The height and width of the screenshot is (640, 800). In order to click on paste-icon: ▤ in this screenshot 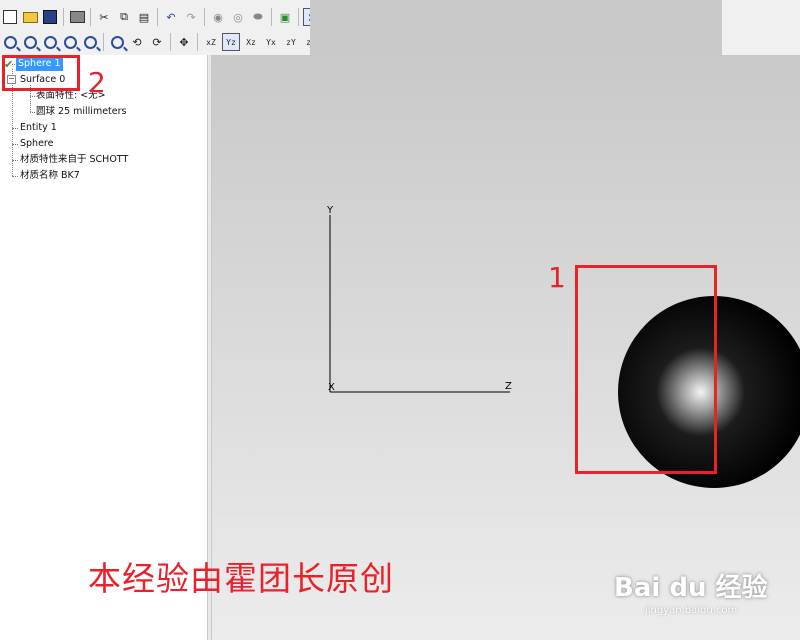, I will do `click(144, 17)`.